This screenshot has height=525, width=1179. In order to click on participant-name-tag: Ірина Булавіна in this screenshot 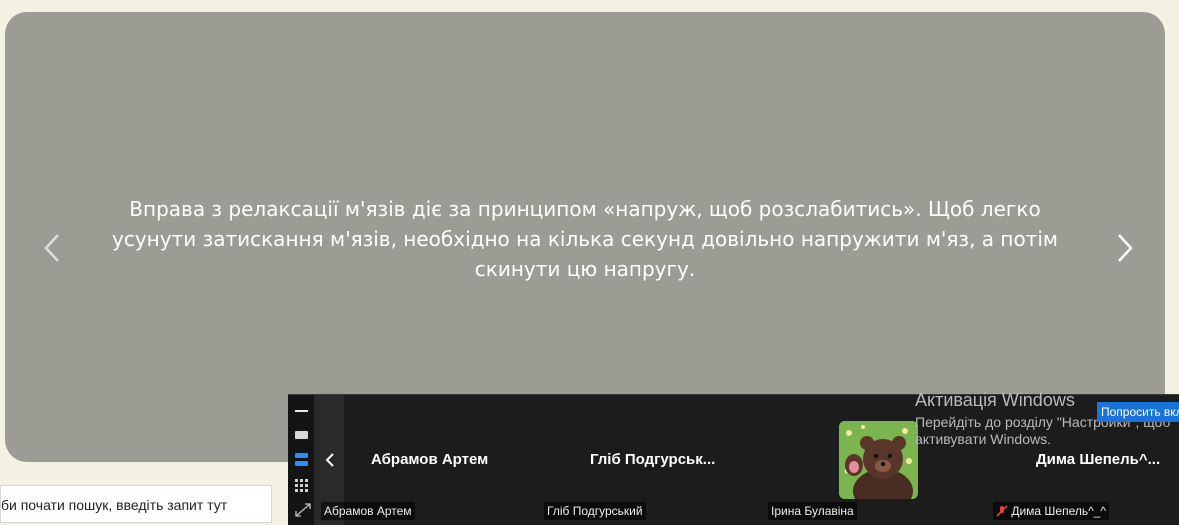, I will do `click(812, 511)`.